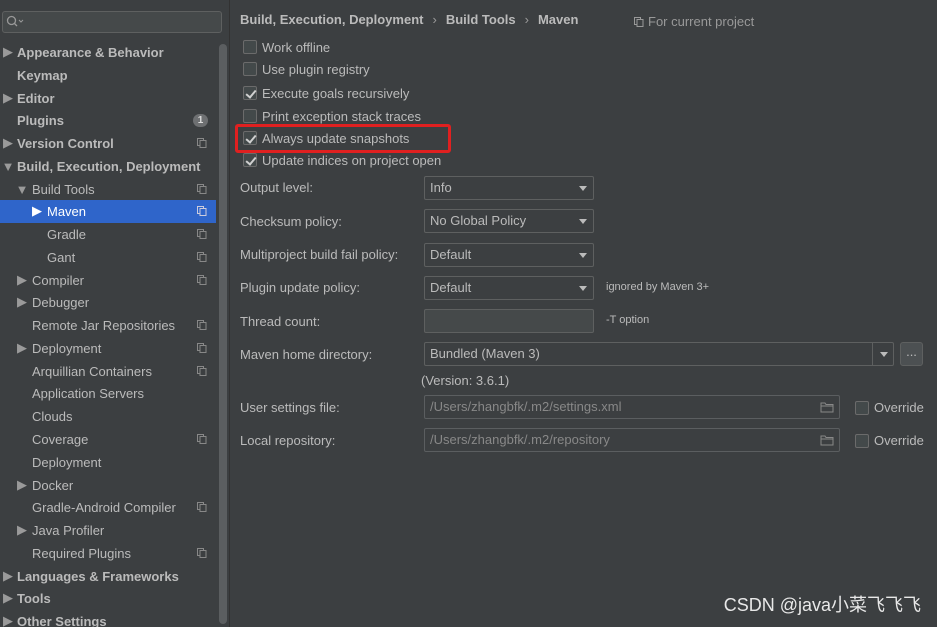  What do you see at coordinates (451, 287) in the screenshot?
I see `plugin-update-policy-value: Default` at bounding box center [451, 287].